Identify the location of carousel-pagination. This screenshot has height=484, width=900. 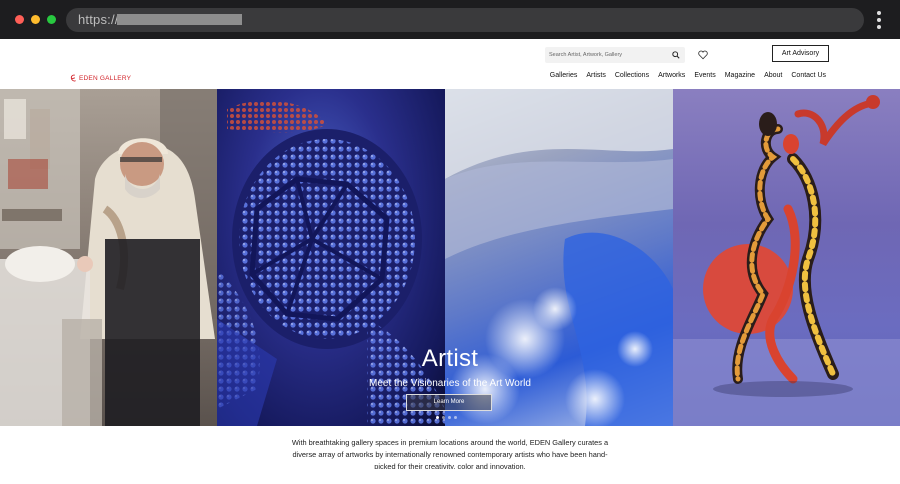
(446, 417).